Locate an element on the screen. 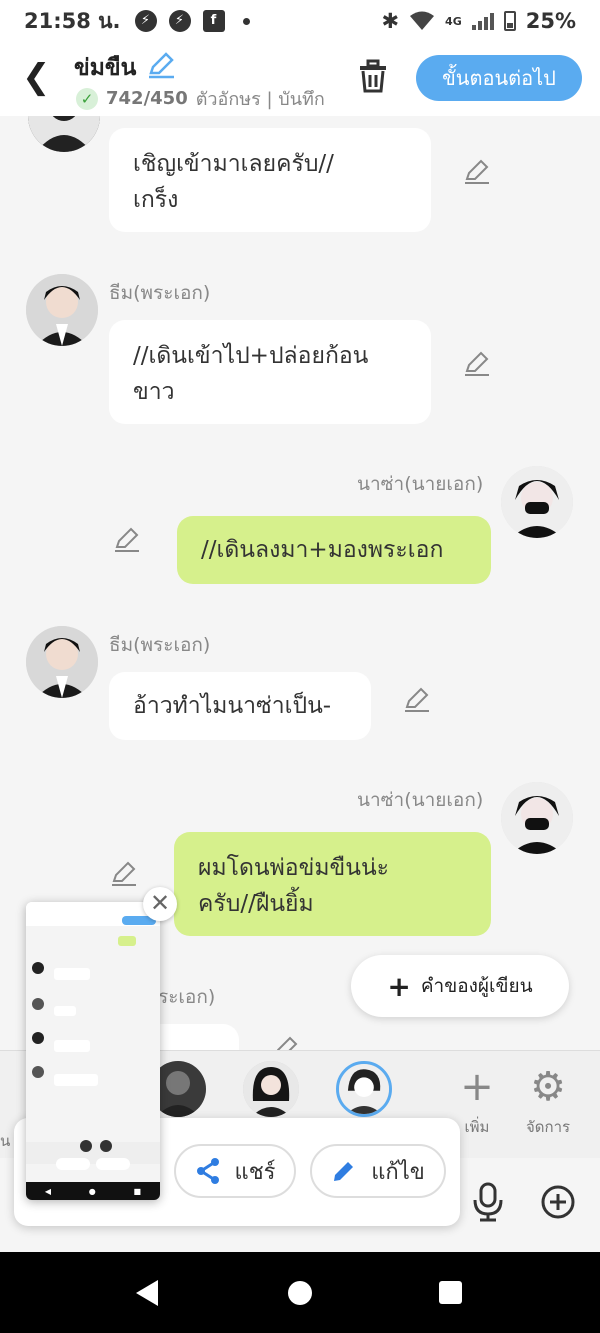 Image resolution: width=600 pixels, height=1333 pixels. wifi-icon is located at coordinates (422, 20).